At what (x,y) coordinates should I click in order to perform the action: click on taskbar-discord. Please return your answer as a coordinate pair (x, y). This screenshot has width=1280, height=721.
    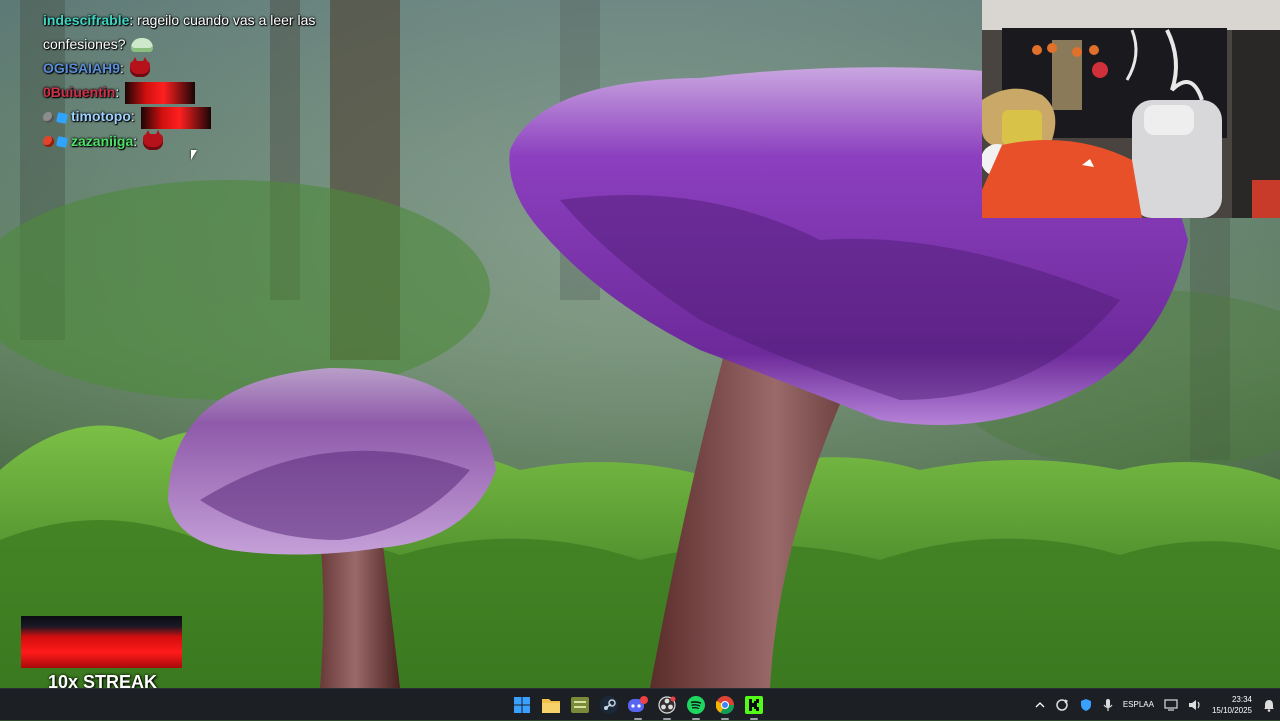
    Looking at the image, I should click on (638, 707).